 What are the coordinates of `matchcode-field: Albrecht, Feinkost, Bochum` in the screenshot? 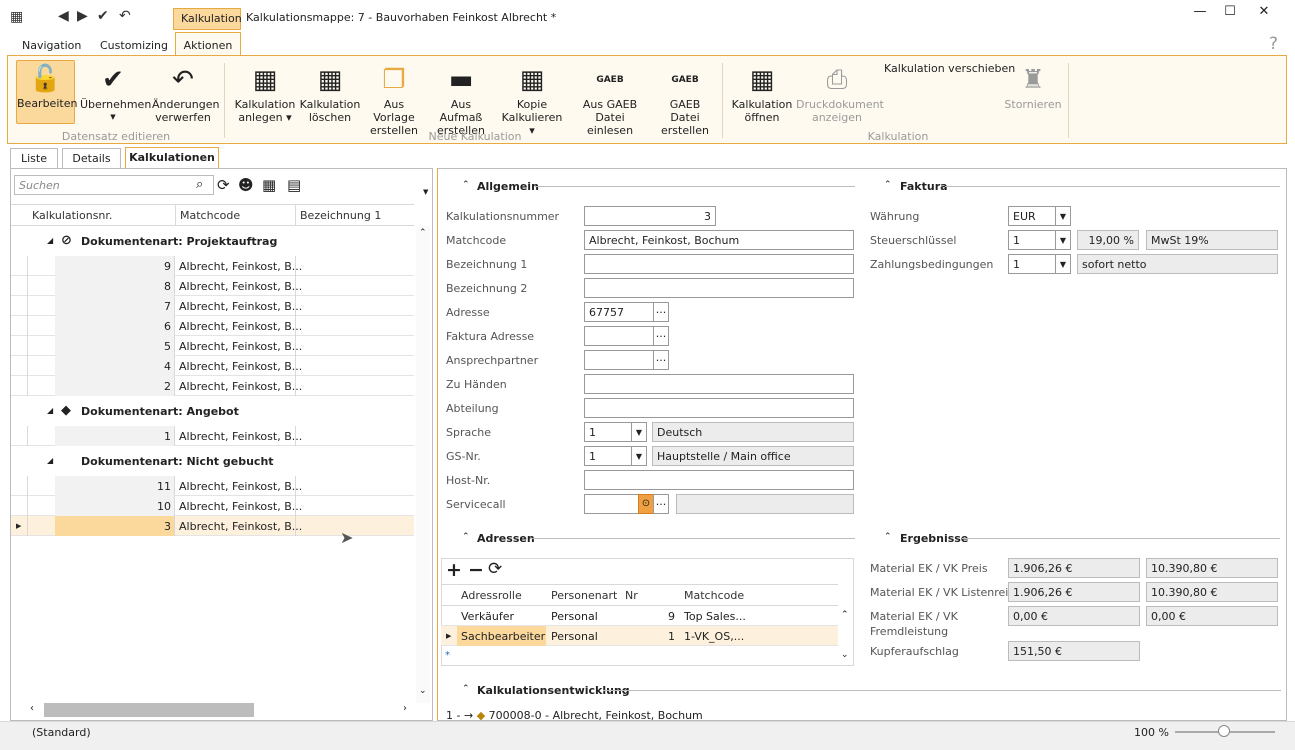 It's located at (719, 240).